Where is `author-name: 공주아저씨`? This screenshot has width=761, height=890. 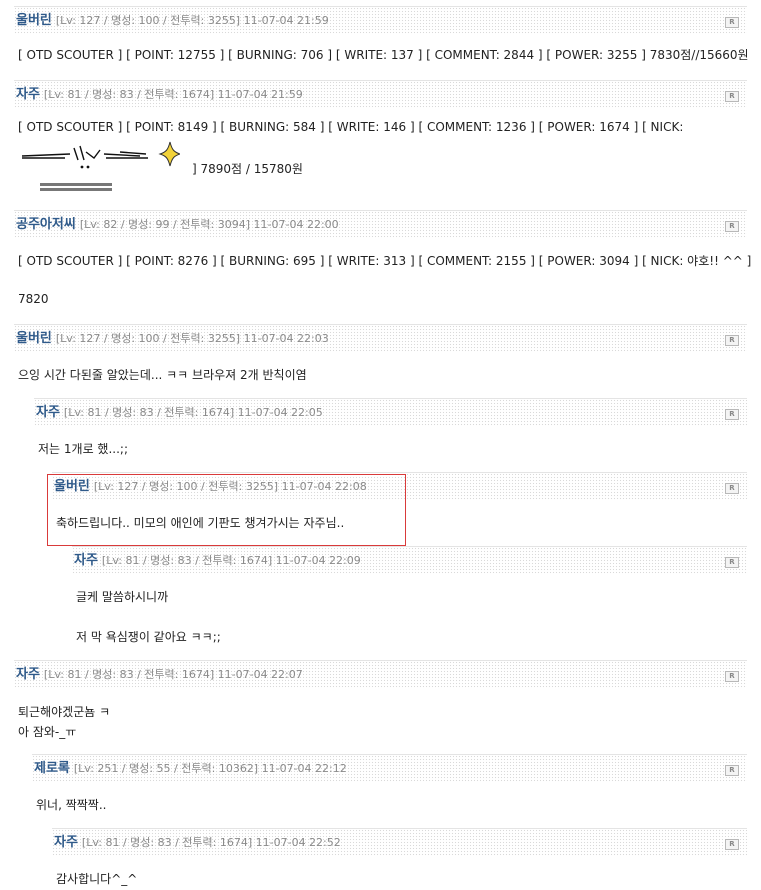 author-name: 공주아저씨 is located at coordinates (46, 224).